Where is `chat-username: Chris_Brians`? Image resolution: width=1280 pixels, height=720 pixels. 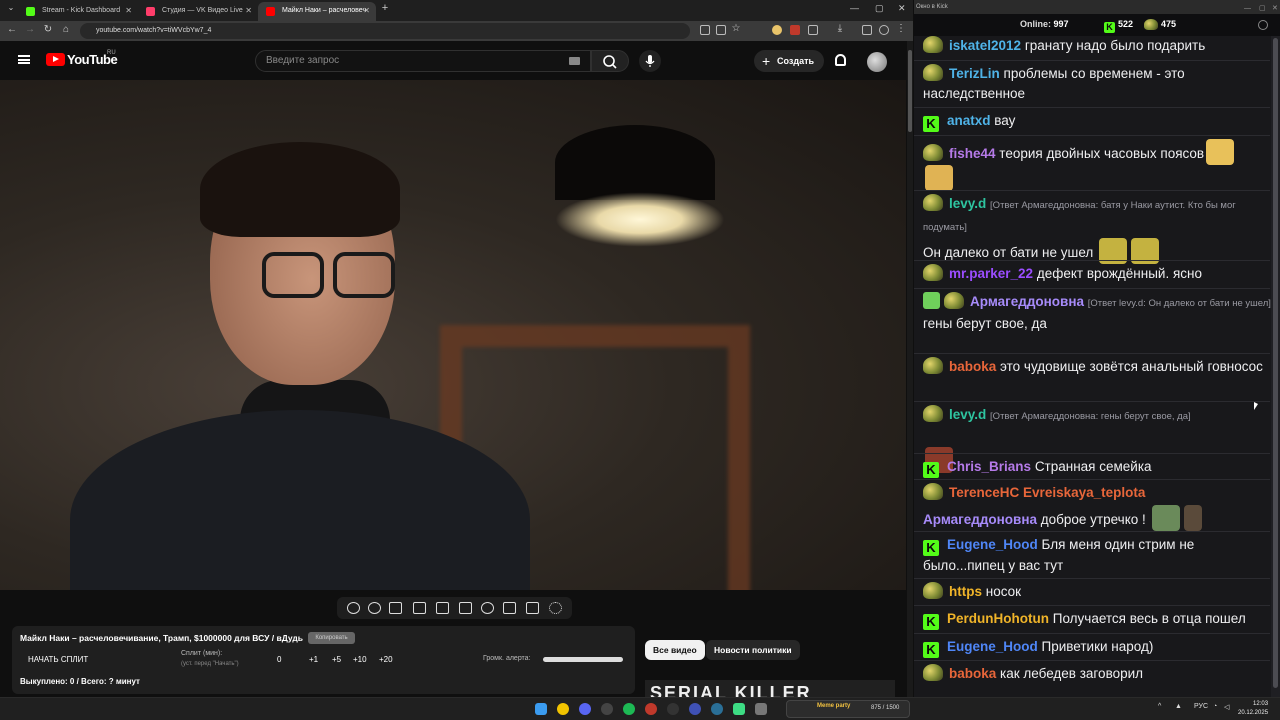 chat-username: Chris_Brians is located at coordinates (989, 466).